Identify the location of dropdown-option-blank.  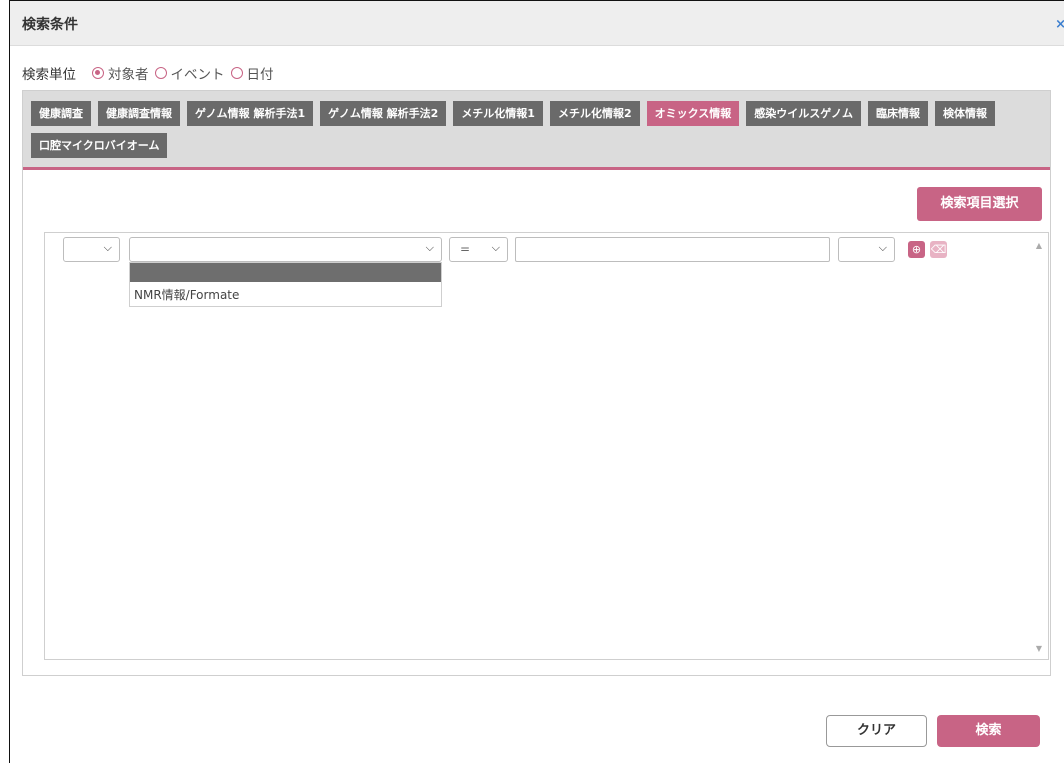
(285, 272).